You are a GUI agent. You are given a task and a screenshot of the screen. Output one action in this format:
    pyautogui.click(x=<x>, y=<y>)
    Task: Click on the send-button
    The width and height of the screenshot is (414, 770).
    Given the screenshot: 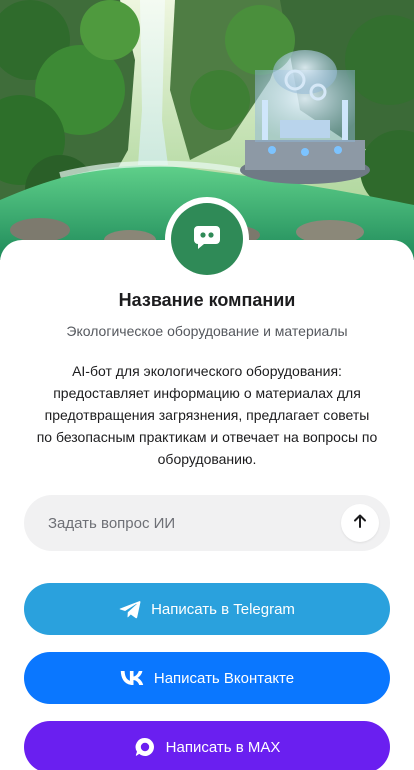 What is the action you would take?
    pyautogui.click(x=360, y=523)
    